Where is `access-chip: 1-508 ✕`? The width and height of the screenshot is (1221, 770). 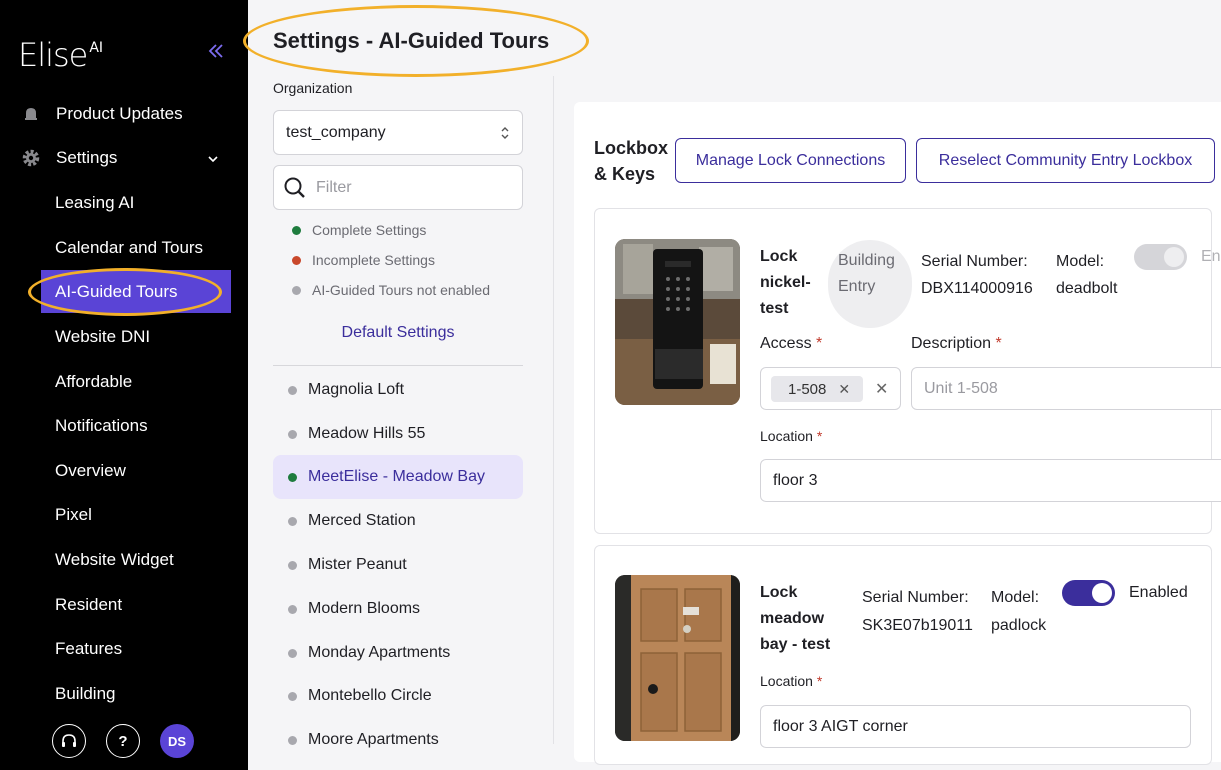 access-chip: 1-508 ✕ is located at coordinates (817, 389).